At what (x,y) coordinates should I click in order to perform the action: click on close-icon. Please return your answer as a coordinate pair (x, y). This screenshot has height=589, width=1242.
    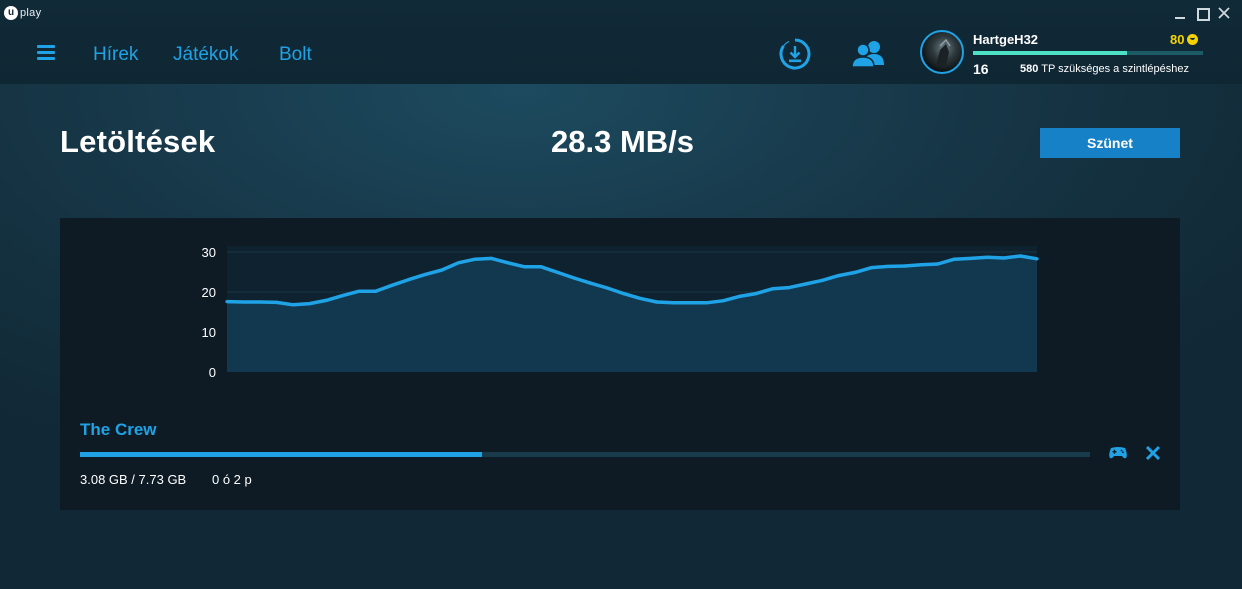
    Looking at the image, I should click on (1224, 13).